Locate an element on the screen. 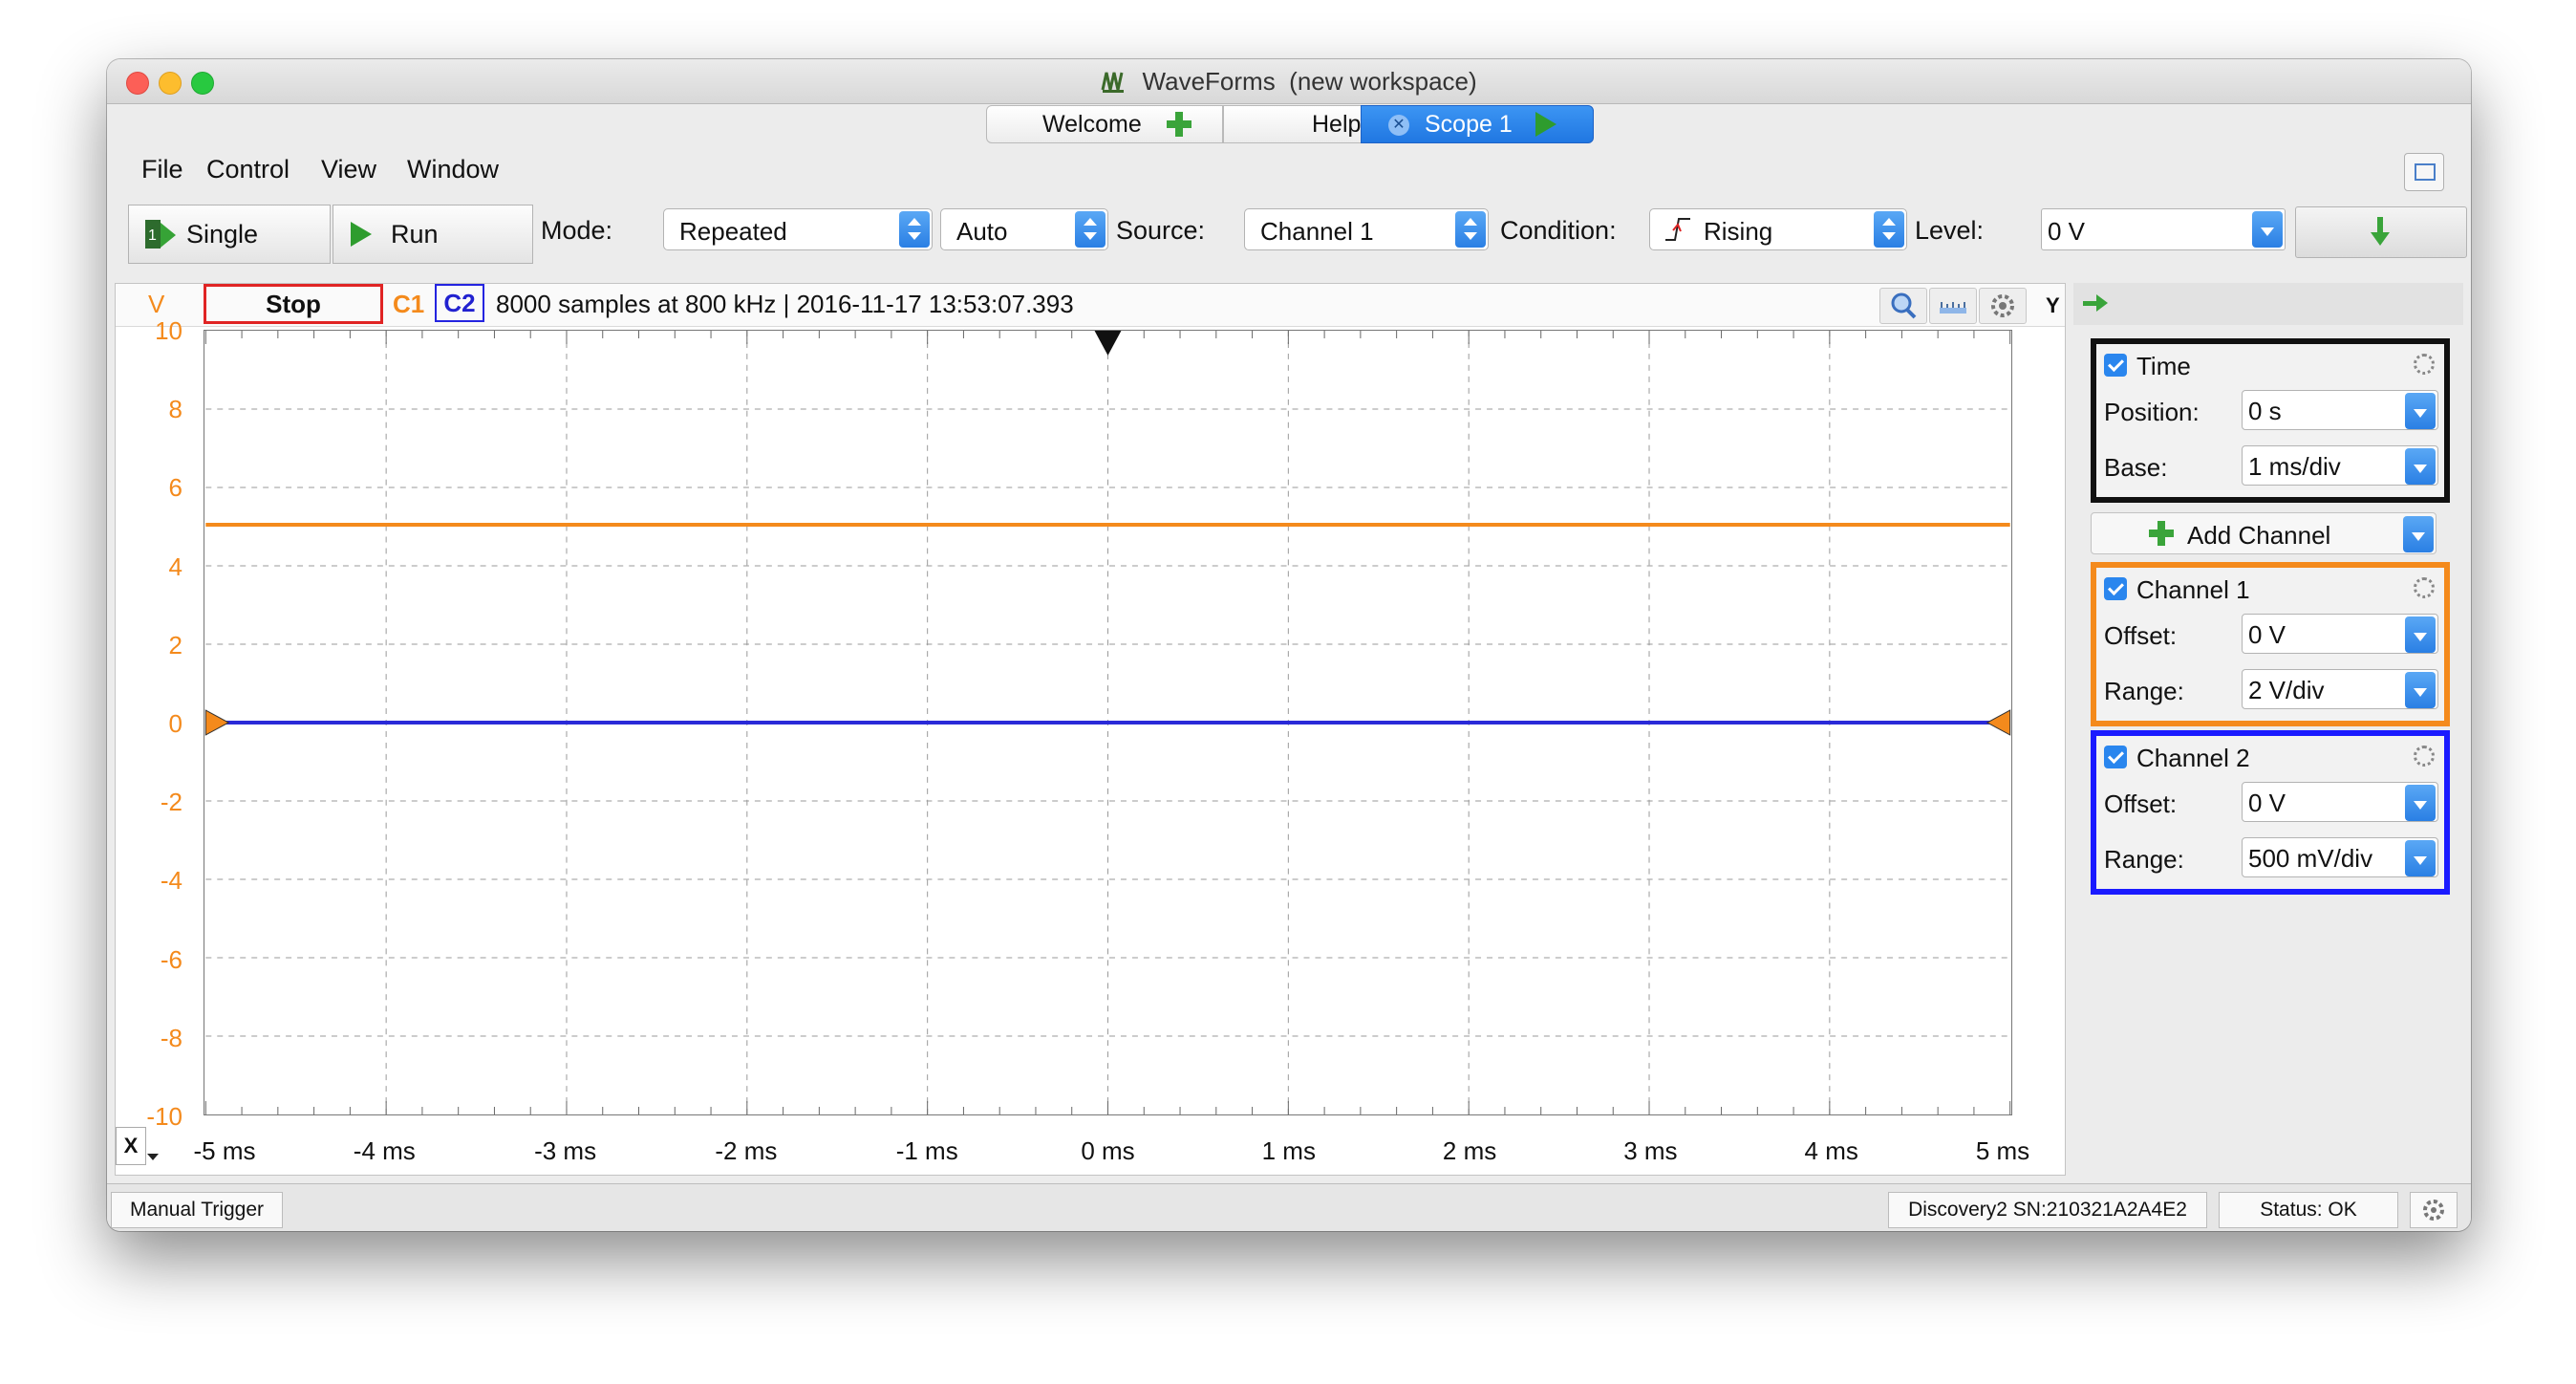  time-enable-checkbox is located at coordinates (2115, 365).